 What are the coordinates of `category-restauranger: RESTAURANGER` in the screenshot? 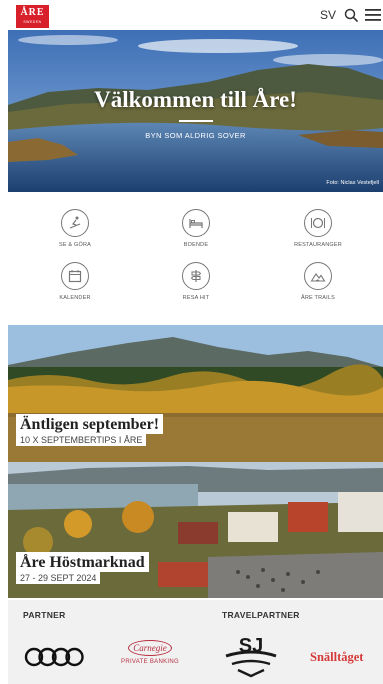 It's located at (318, 228).